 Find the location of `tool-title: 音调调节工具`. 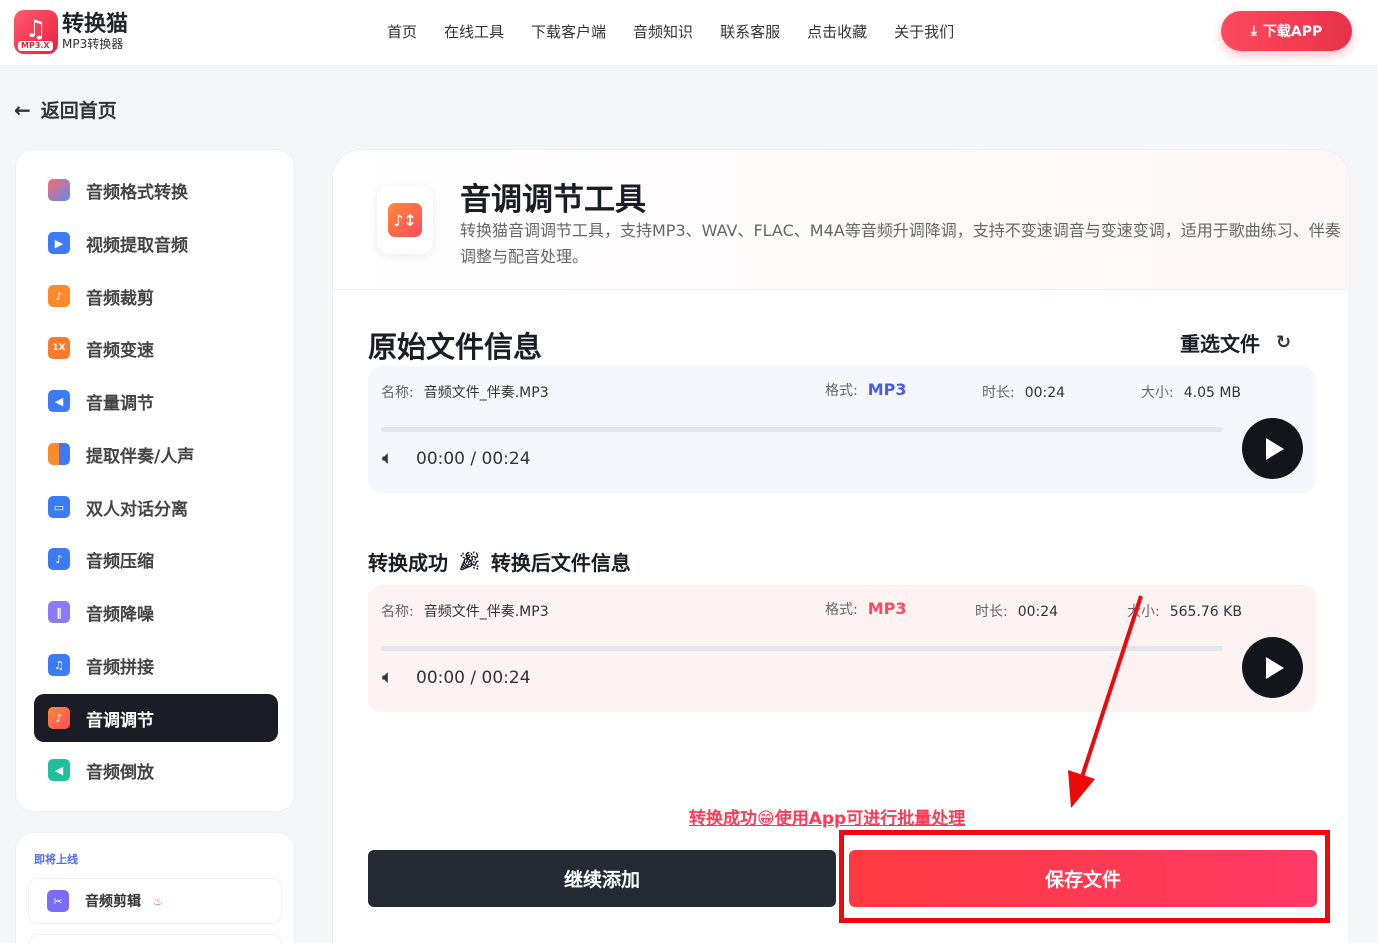

tool-title: 音调调节工具 is located at coordinates (553, 200).